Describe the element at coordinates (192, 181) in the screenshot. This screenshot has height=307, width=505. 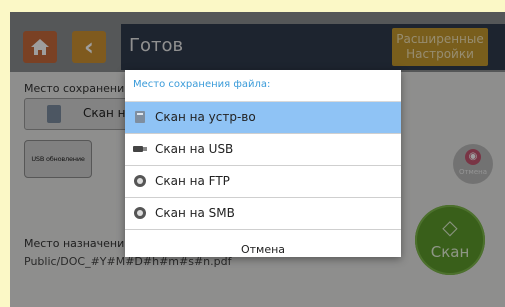
I see `option-label: Скан на FTP` at that location.